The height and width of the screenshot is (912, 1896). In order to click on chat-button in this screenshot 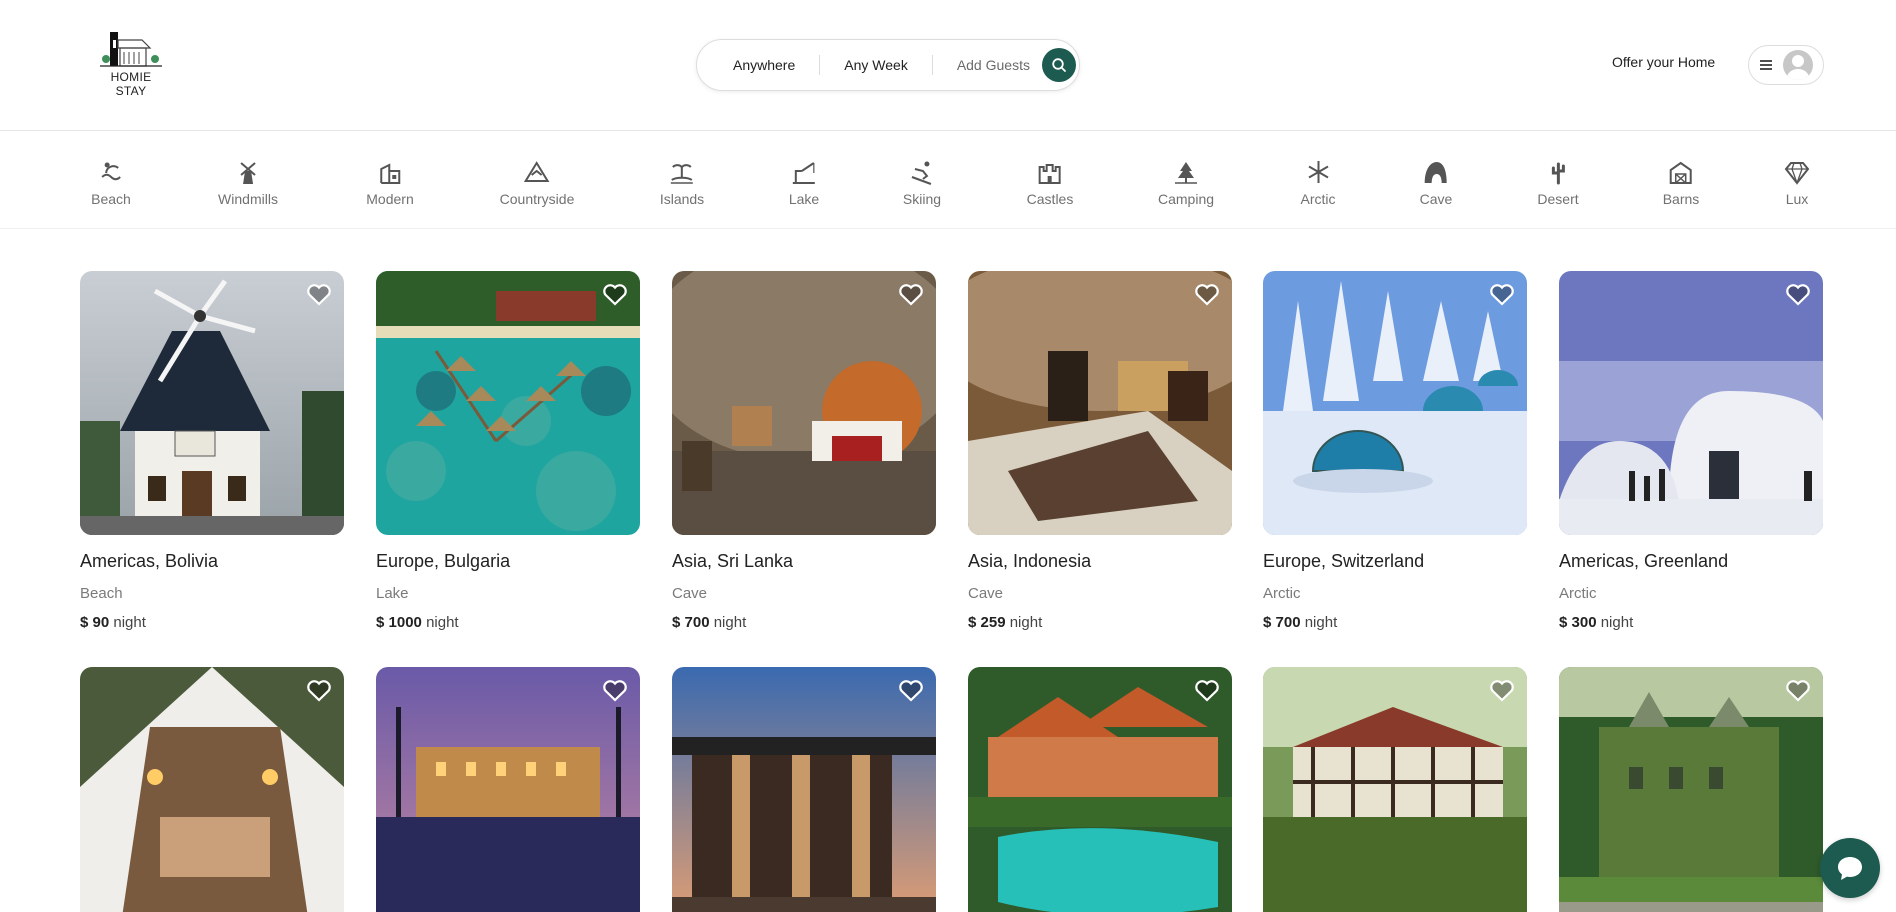, I will do `click(1850, 868)`.